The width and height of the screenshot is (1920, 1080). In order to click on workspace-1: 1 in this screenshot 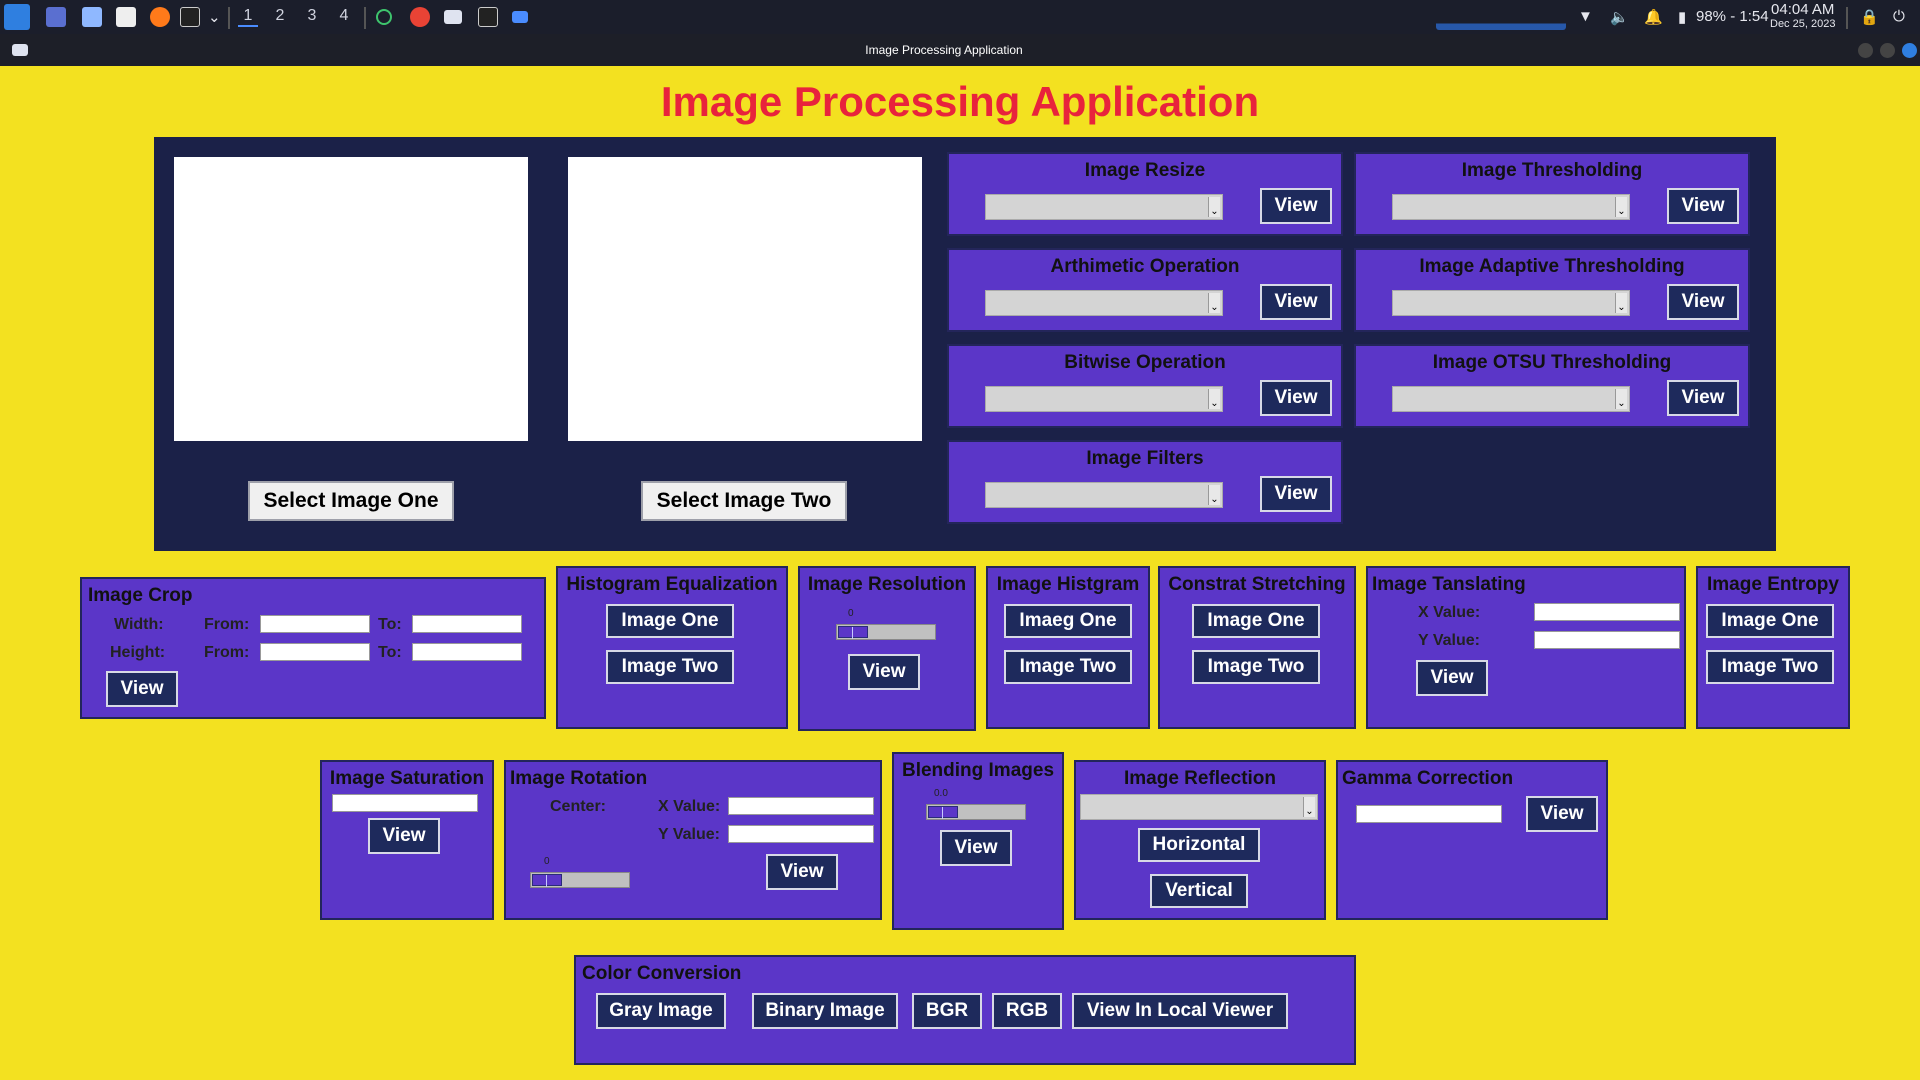, I will do `click(248, 17)`.